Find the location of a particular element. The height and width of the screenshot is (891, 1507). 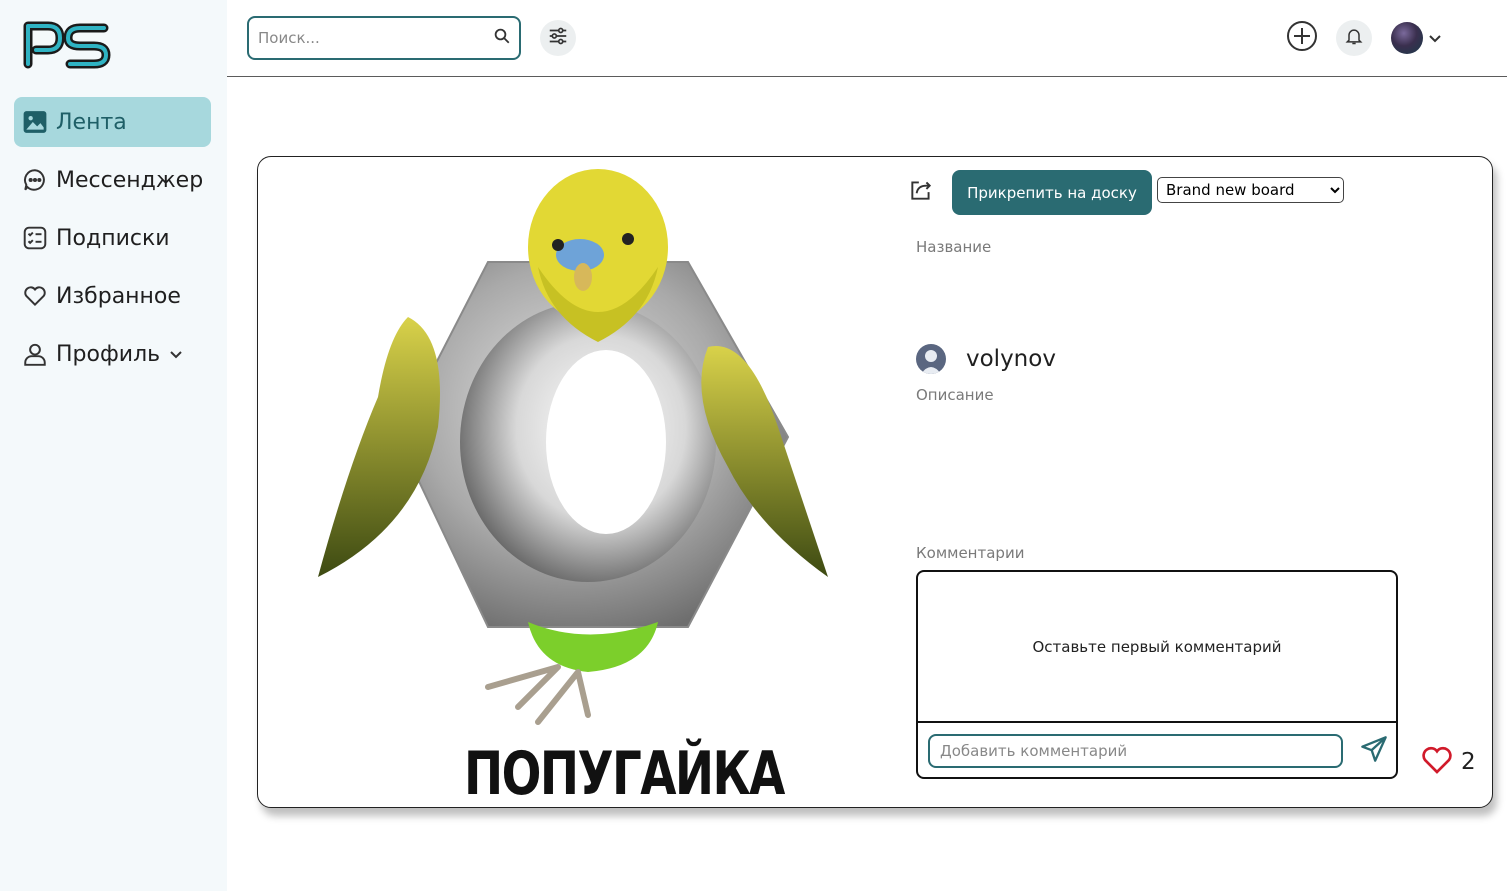

share-button is located at coordinates (921, 192).